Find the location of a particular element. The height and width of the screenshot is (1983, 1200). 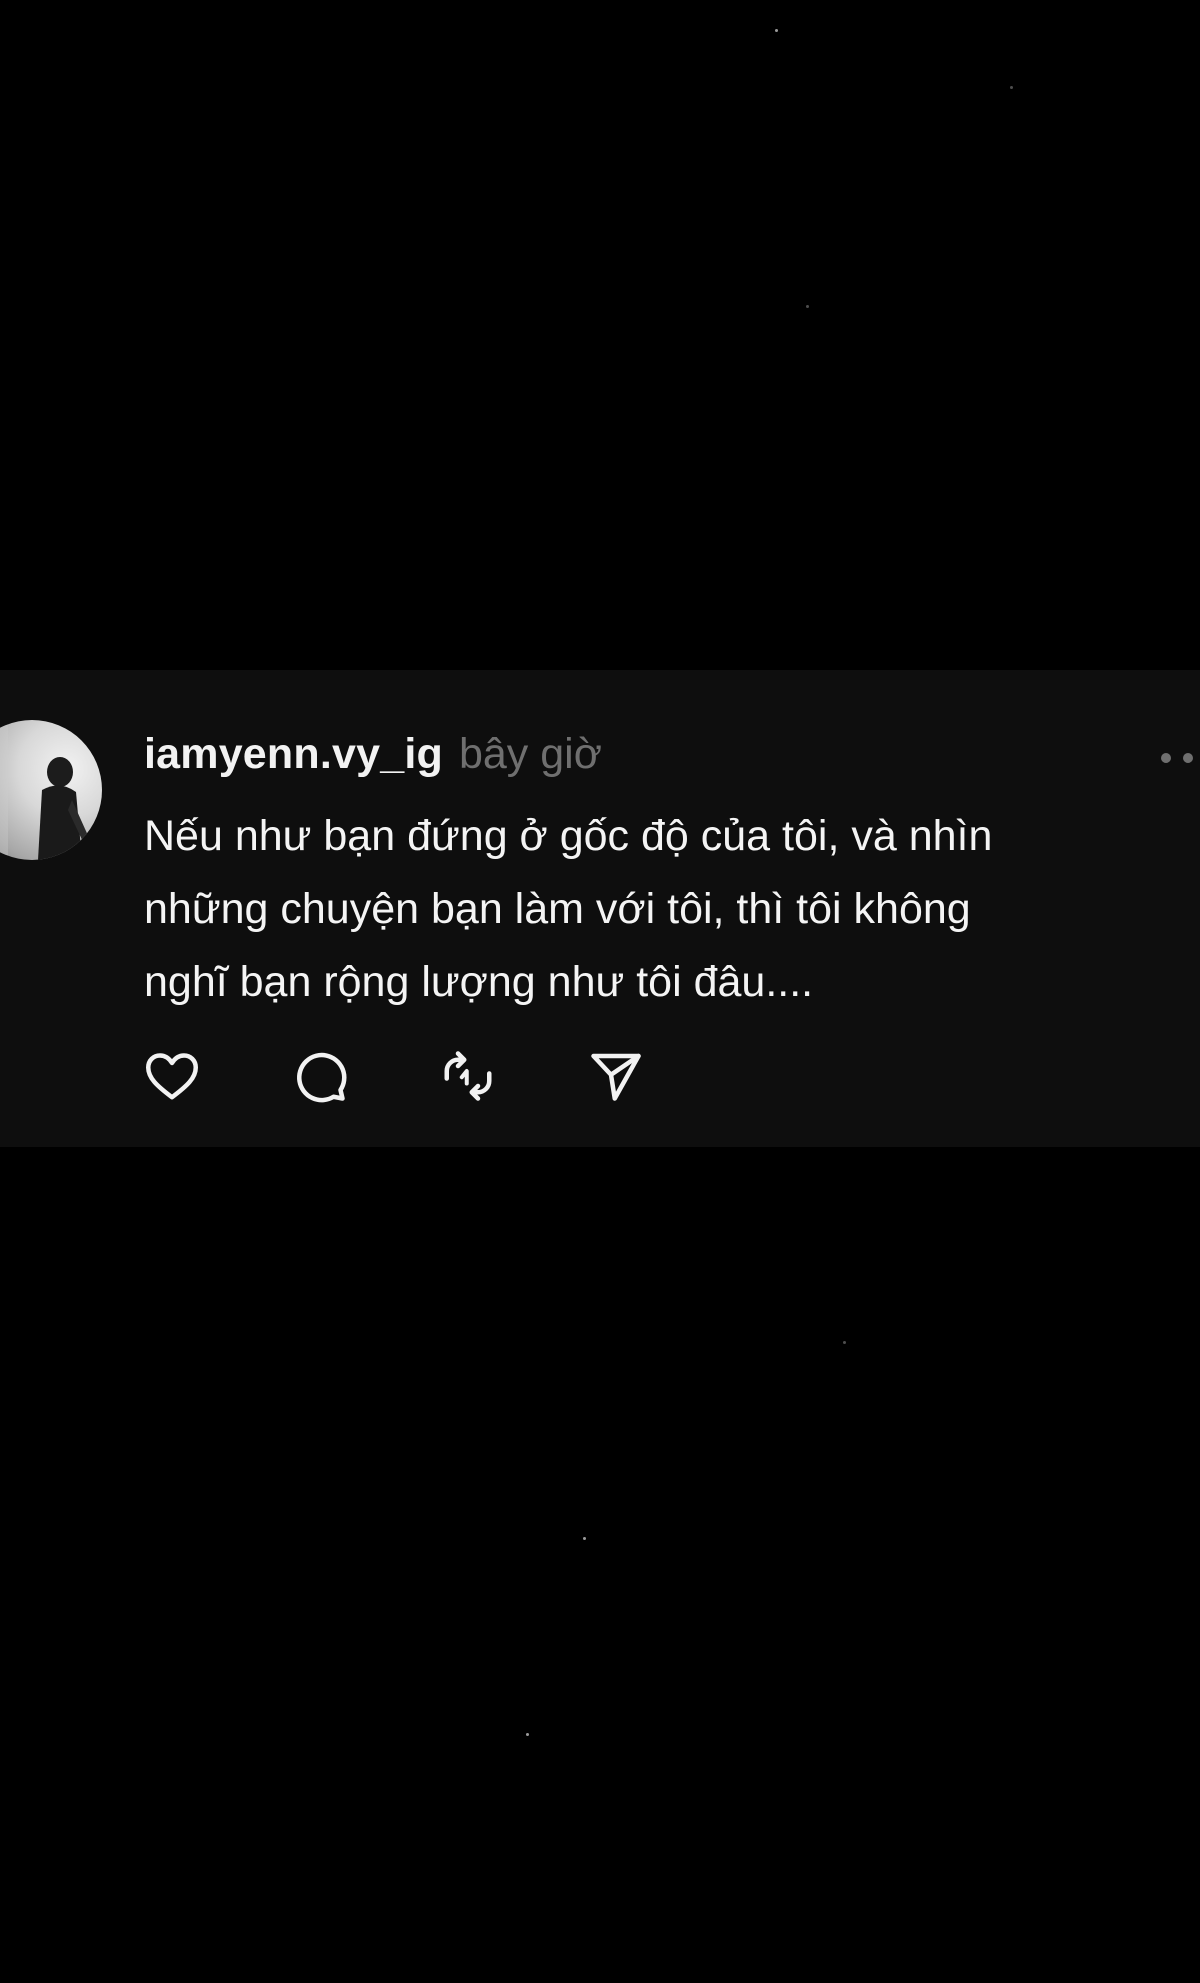

repost-button is located at coordinates (468, 1076).